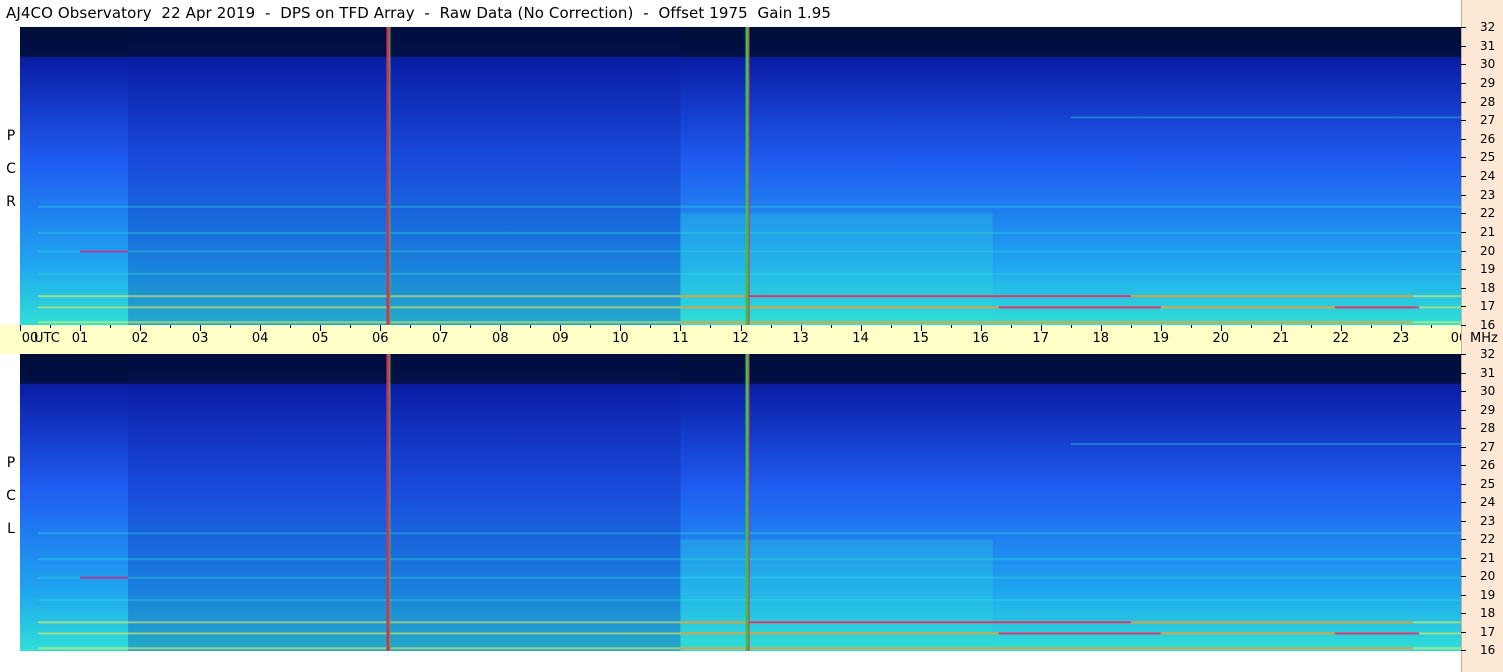 The width and height of the screenshot is (1503, 672). What do you see at coordinates (1161, 338) in the screenshot?
I see `utc-tick-label: 19` at bounding box center [1161, 338].